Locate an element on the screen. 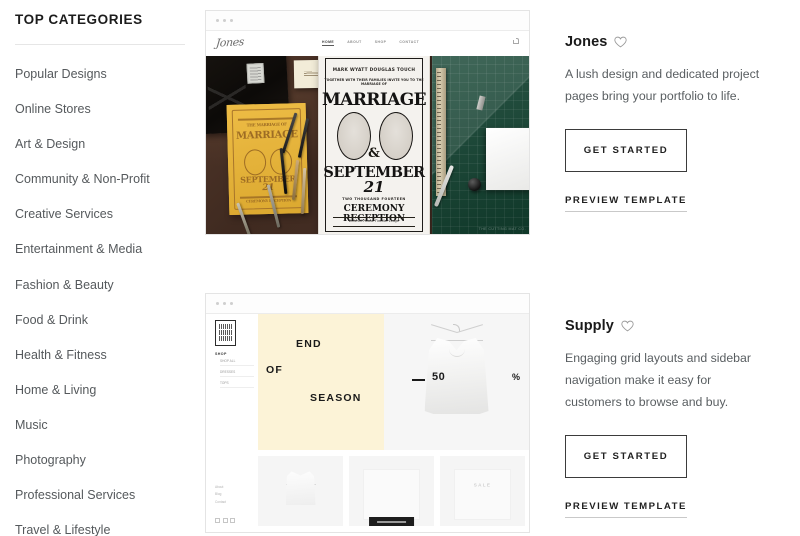 The height and width of the screenshot is (536, 800). sale-label: SALE is located at coordinates (482, 485).